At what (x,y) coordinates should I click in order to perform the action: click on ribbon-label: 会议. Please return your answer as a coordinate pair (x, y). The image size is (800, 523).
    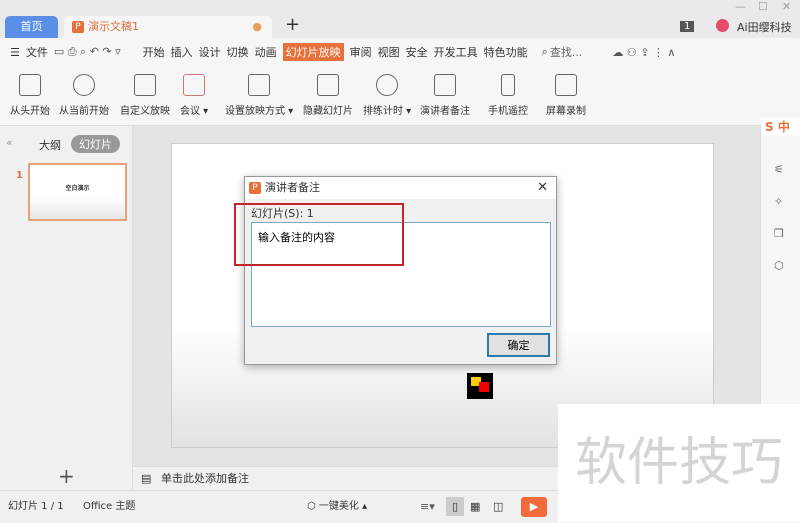
    Looking at the image, I should click on (190, 111).